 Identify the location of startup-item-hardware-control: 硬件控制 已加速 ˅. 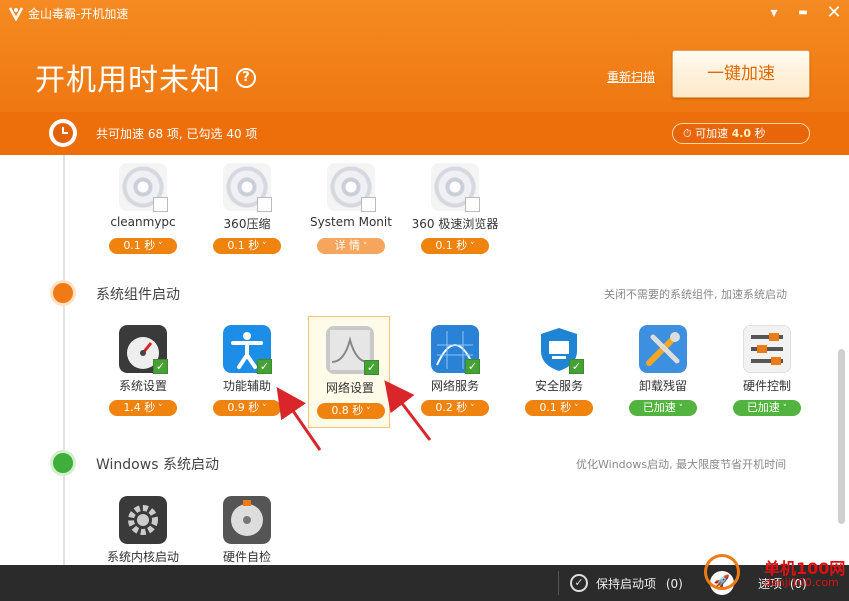
(767, 367).